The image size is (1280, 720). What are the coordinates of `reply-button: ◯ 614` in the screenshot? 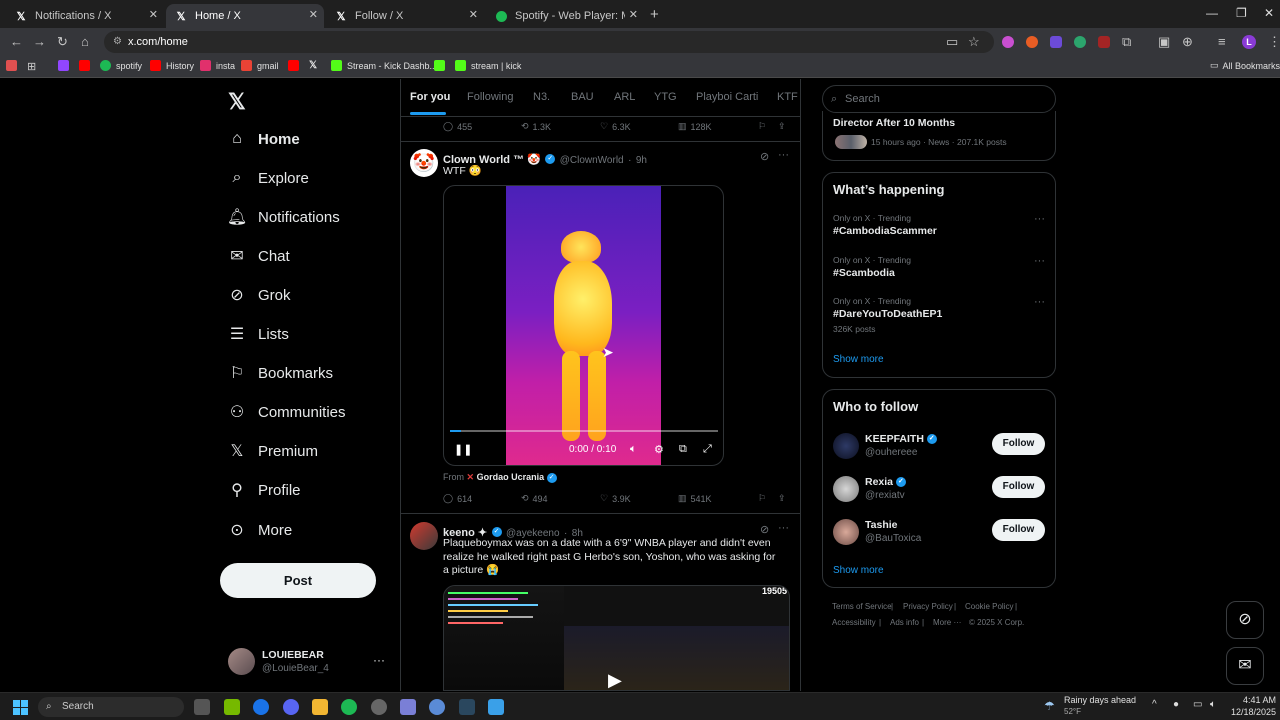 It's located at (457, 498).